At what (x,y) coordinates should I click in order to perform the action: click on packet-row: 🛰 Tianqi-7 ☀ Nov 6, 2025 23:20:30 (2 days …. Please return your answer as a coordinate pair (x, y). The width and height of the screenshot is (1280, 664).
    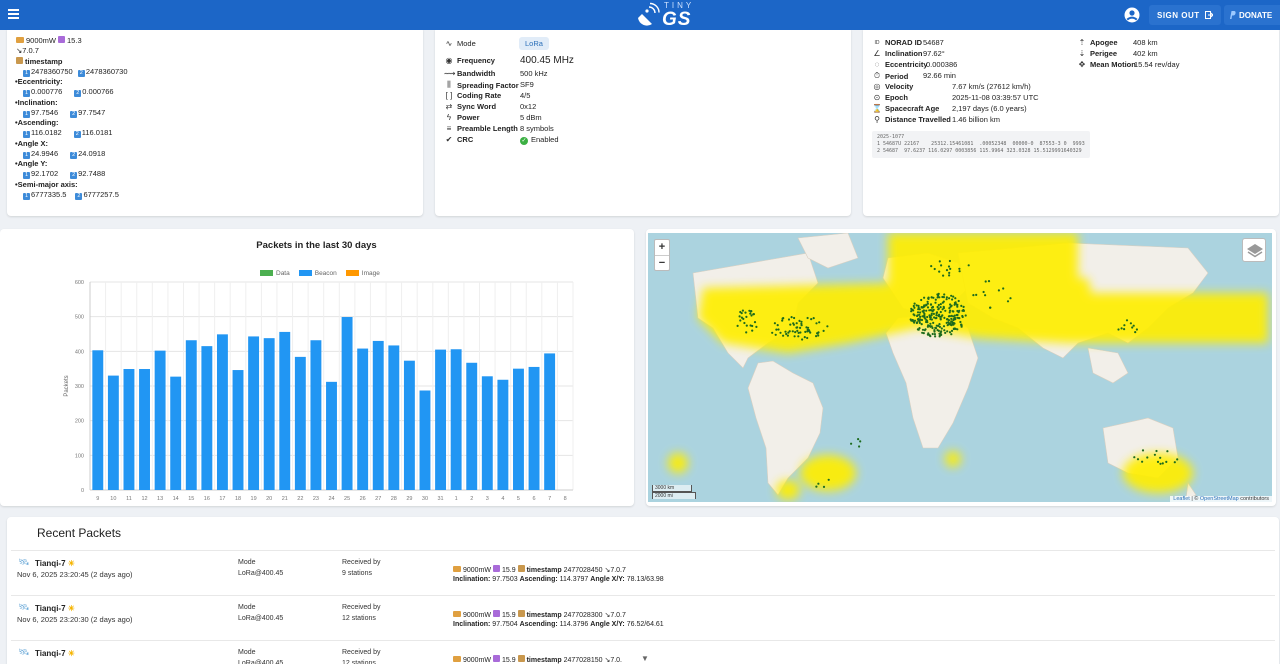
    Looking at the image, I should click on (643, 616).